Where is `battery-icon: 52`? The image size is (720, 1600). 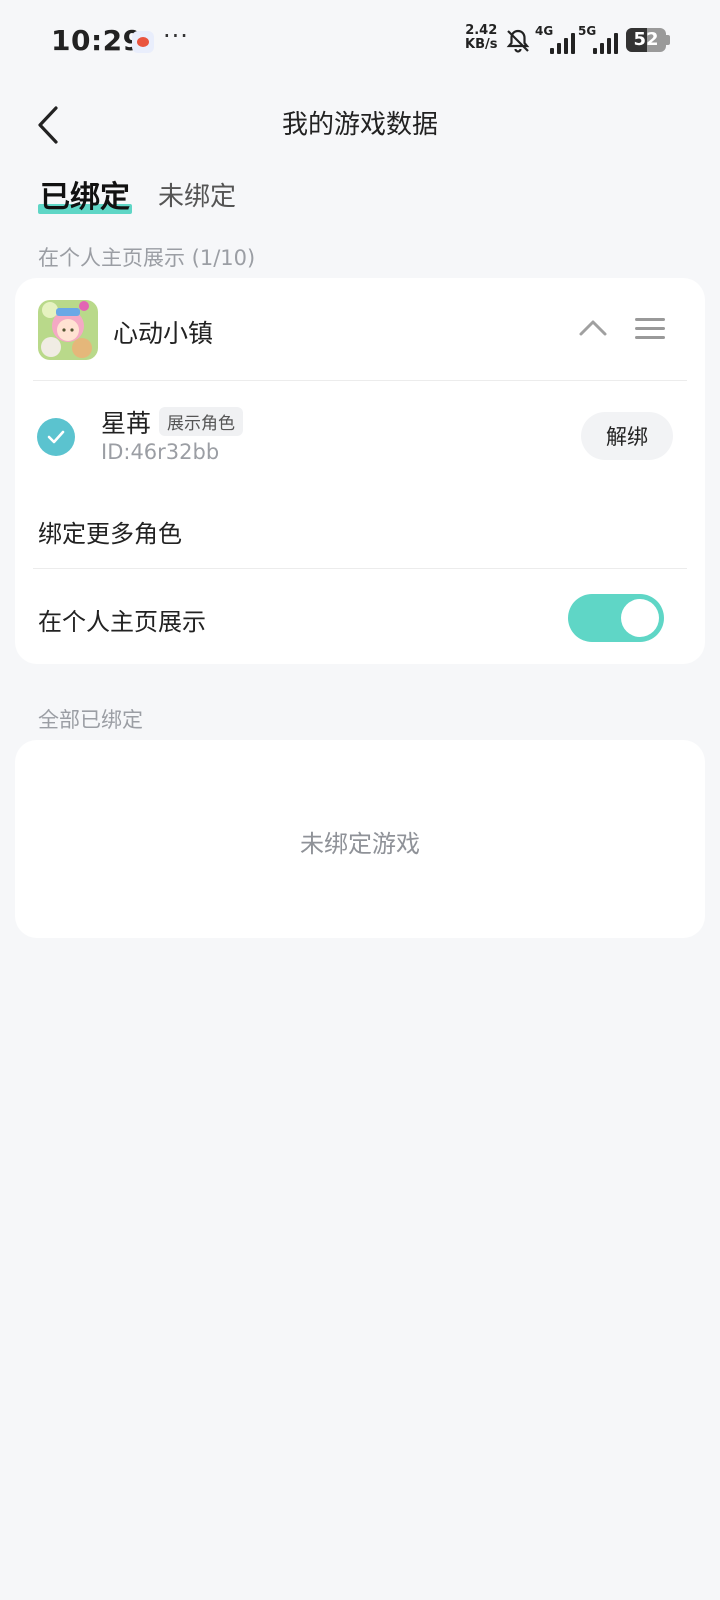 battery-icon: 52 is located at coordinates (646, 40).